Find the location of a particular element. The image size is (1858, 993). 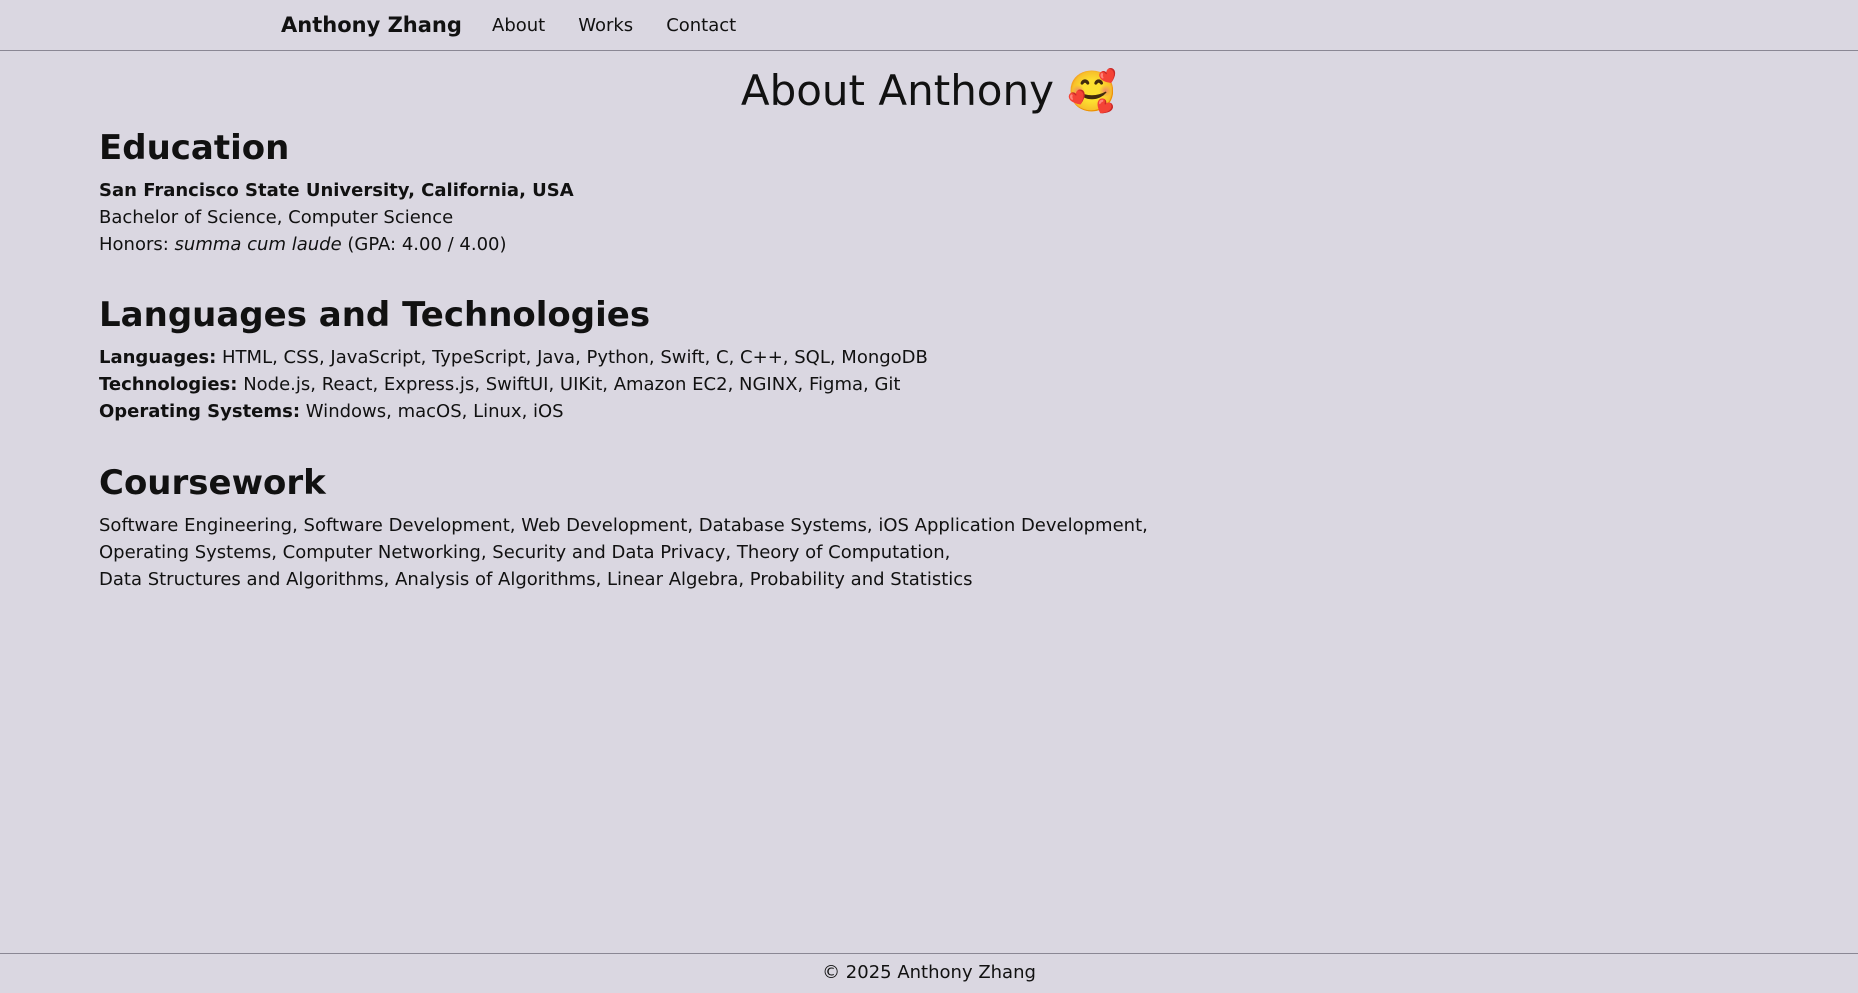

footer: © 2025 Anthony Zhang is located at coordinates (929, 973).